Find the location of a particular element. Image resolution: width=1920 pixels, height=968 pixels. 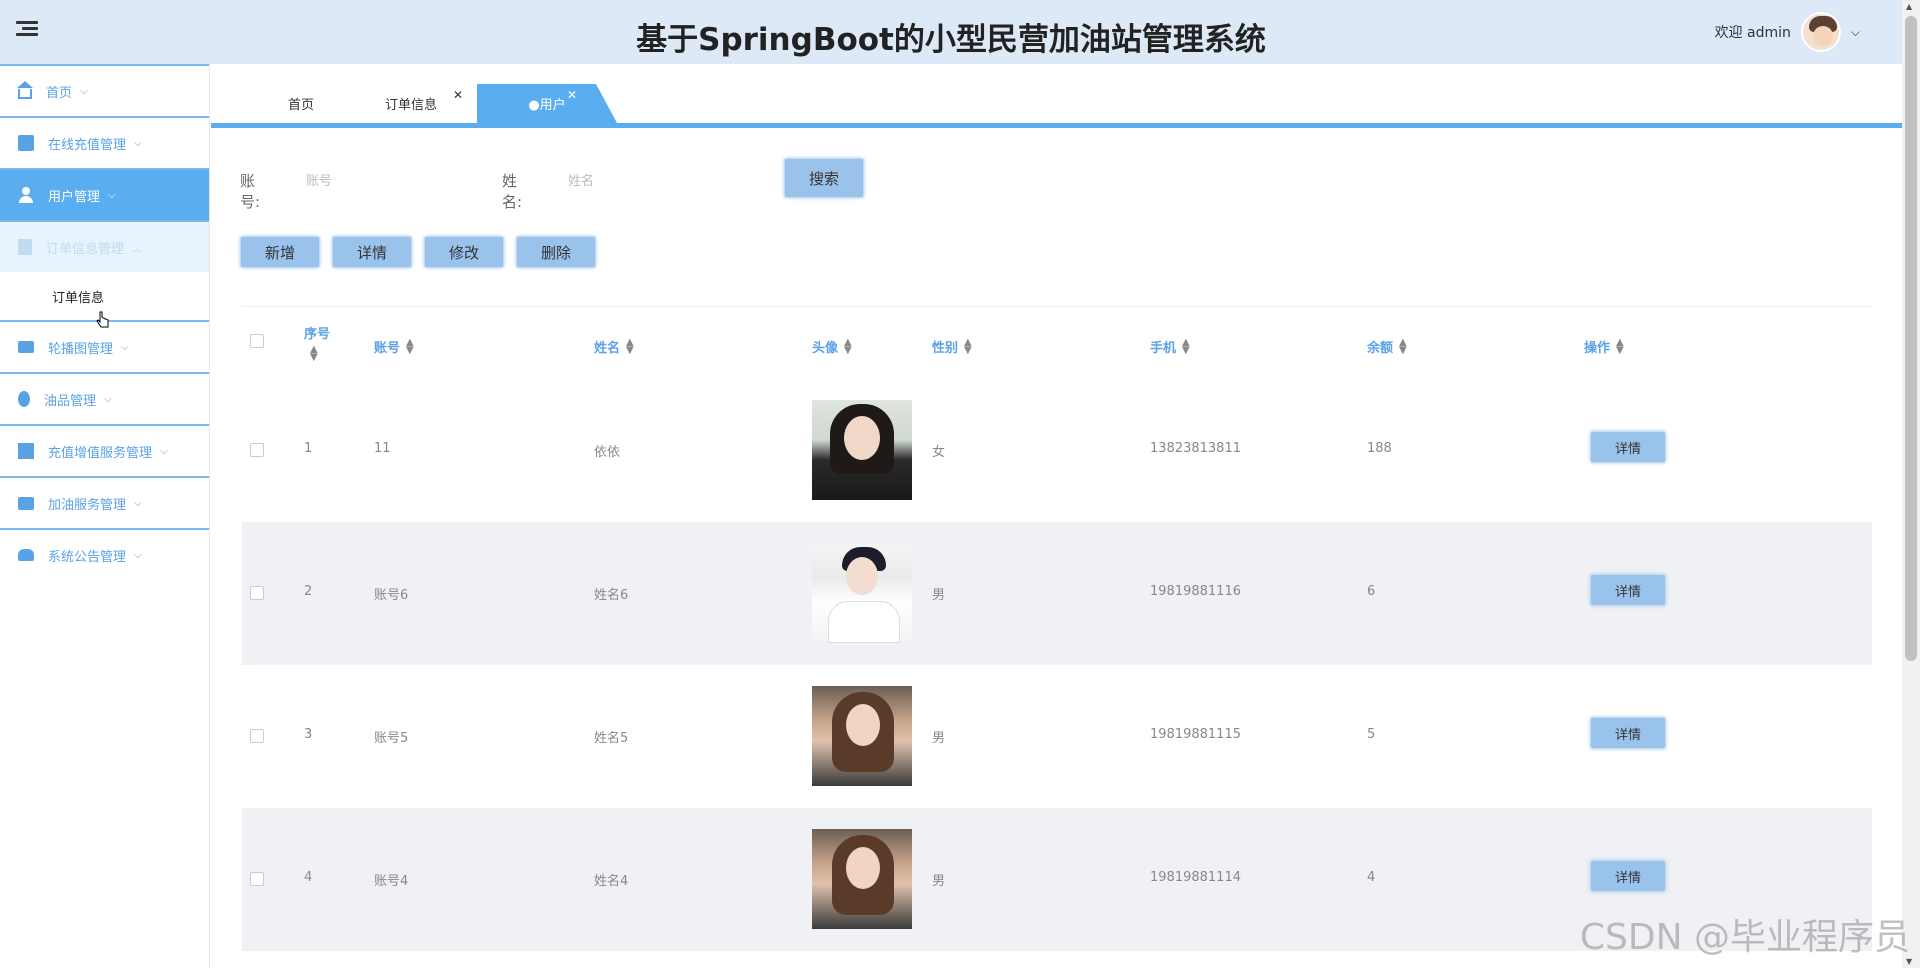

sidebar-item-label: 在线充值管理 is located at coordinates (87, 145).